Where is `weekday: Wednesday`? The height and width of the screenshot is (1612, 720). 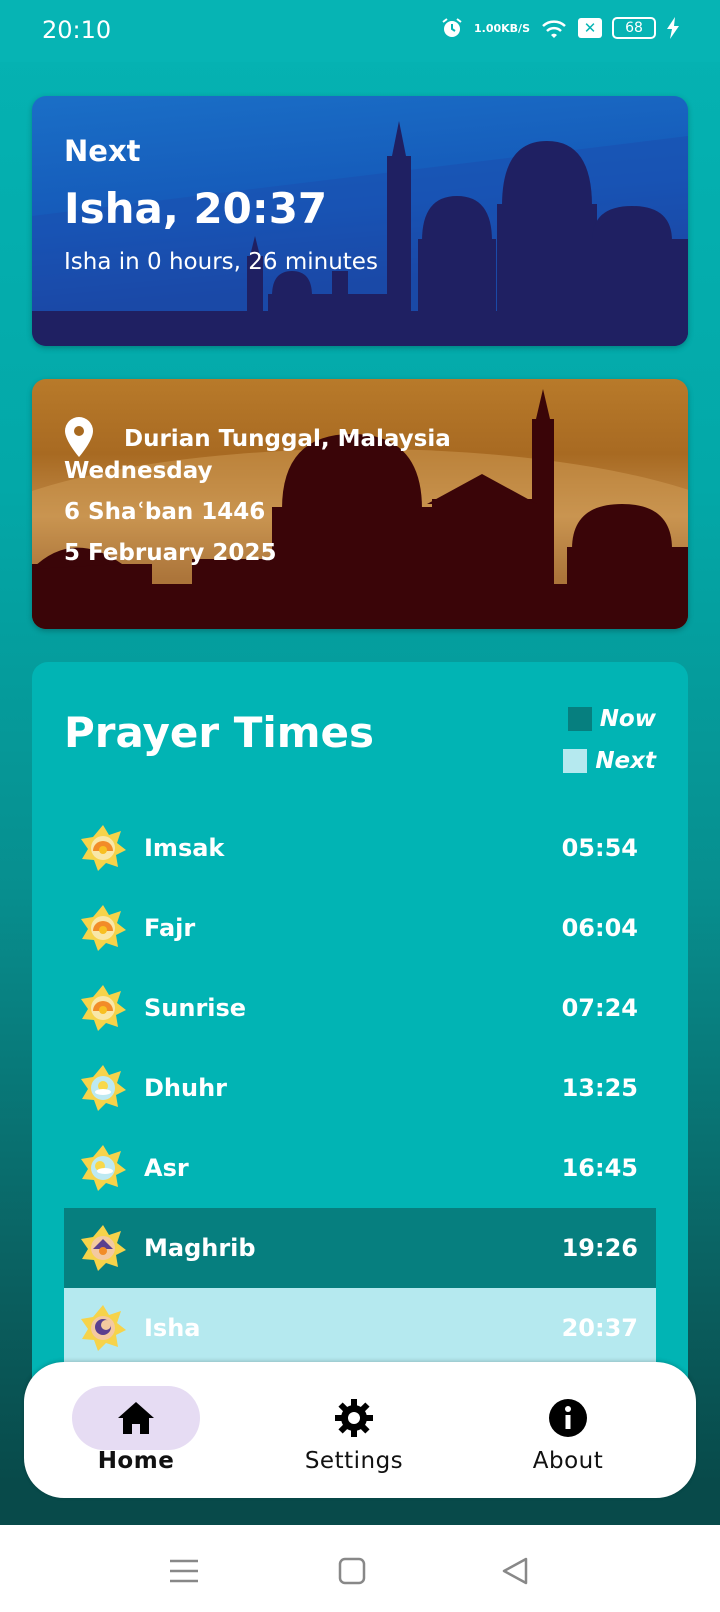 weekday: Wednesday is located at coordinates (138, 471).